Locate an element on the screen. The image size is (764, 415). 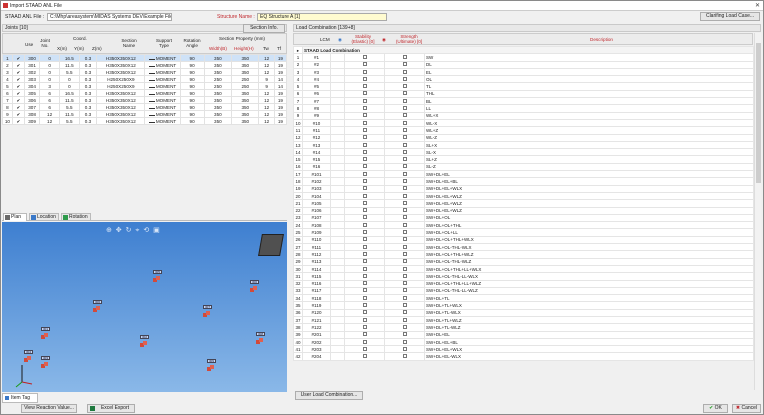
table-row: 35 #119 SW+DL+TL+WLX is located at coordinates (524, 305).